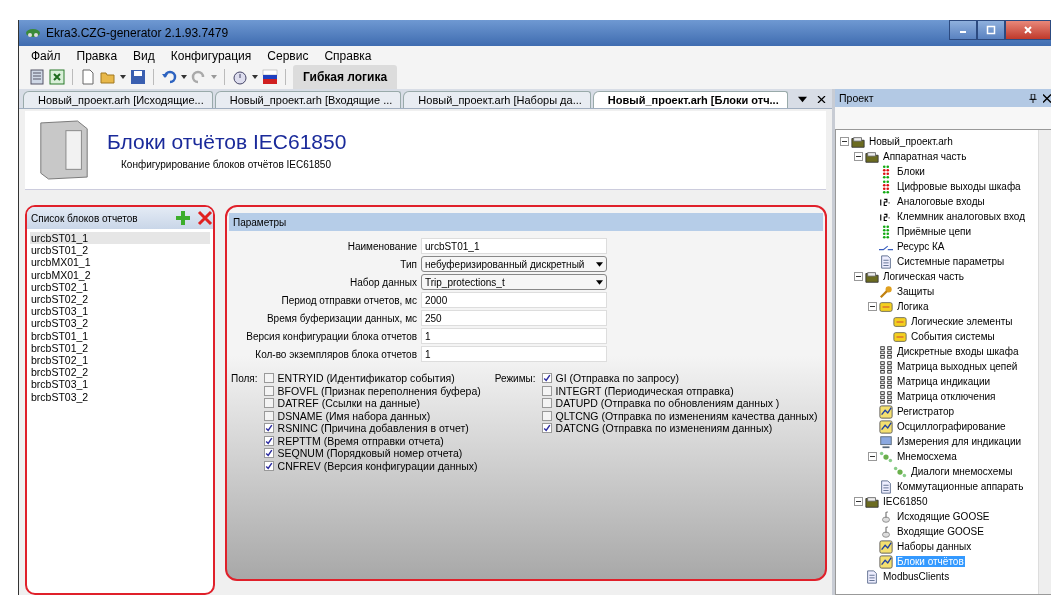 This screenshot has width=1051, height=595. Describe the element at coordinates (802, 99) in the screenshot. I see `dropdown-icon` at that location.